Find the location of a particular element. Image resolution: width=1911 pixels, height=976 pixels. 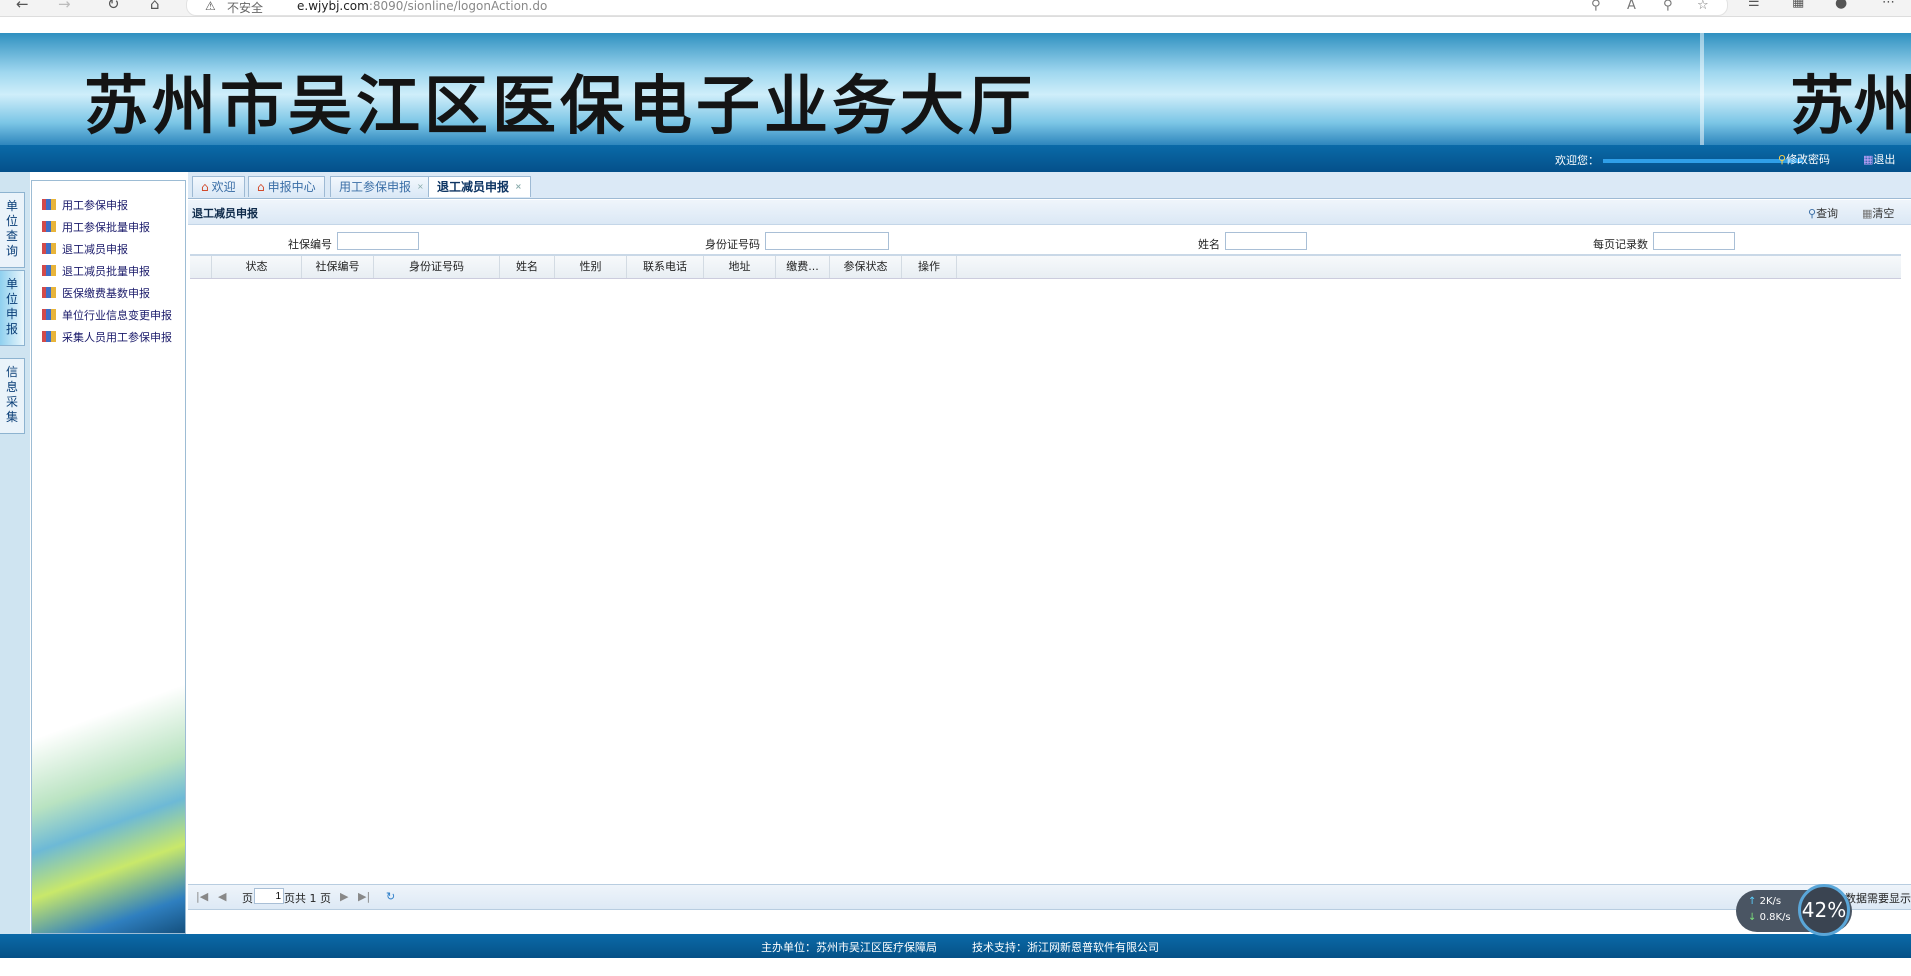

name-input is located at coordinates (1266, 241).